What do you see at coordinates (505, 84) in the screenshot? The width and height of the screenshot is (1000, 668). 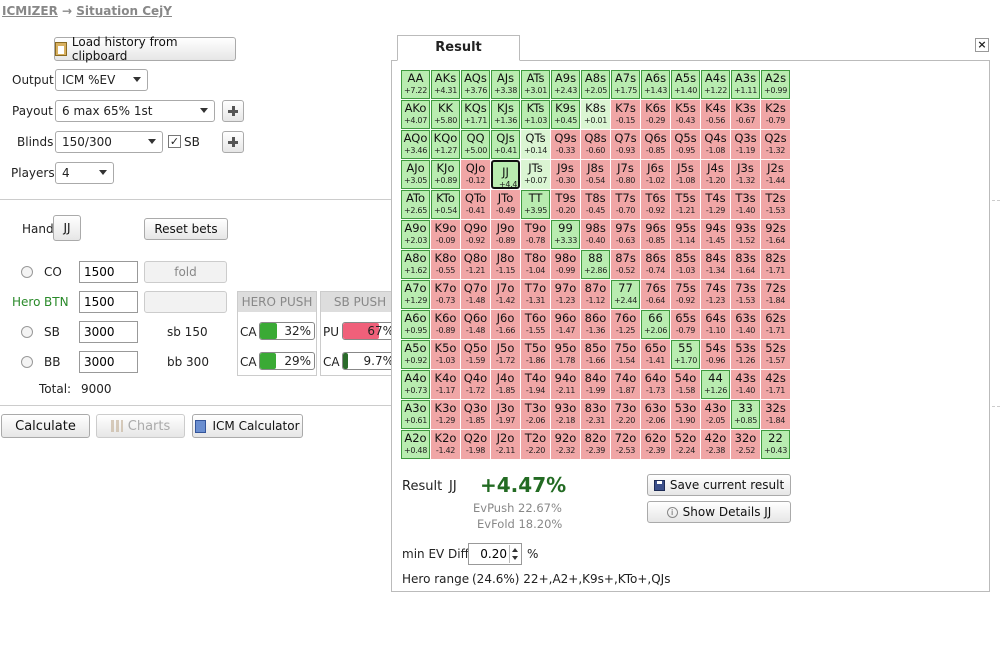 I see `hand-cell: AJs +3.38` at bounding box center [505, 84].